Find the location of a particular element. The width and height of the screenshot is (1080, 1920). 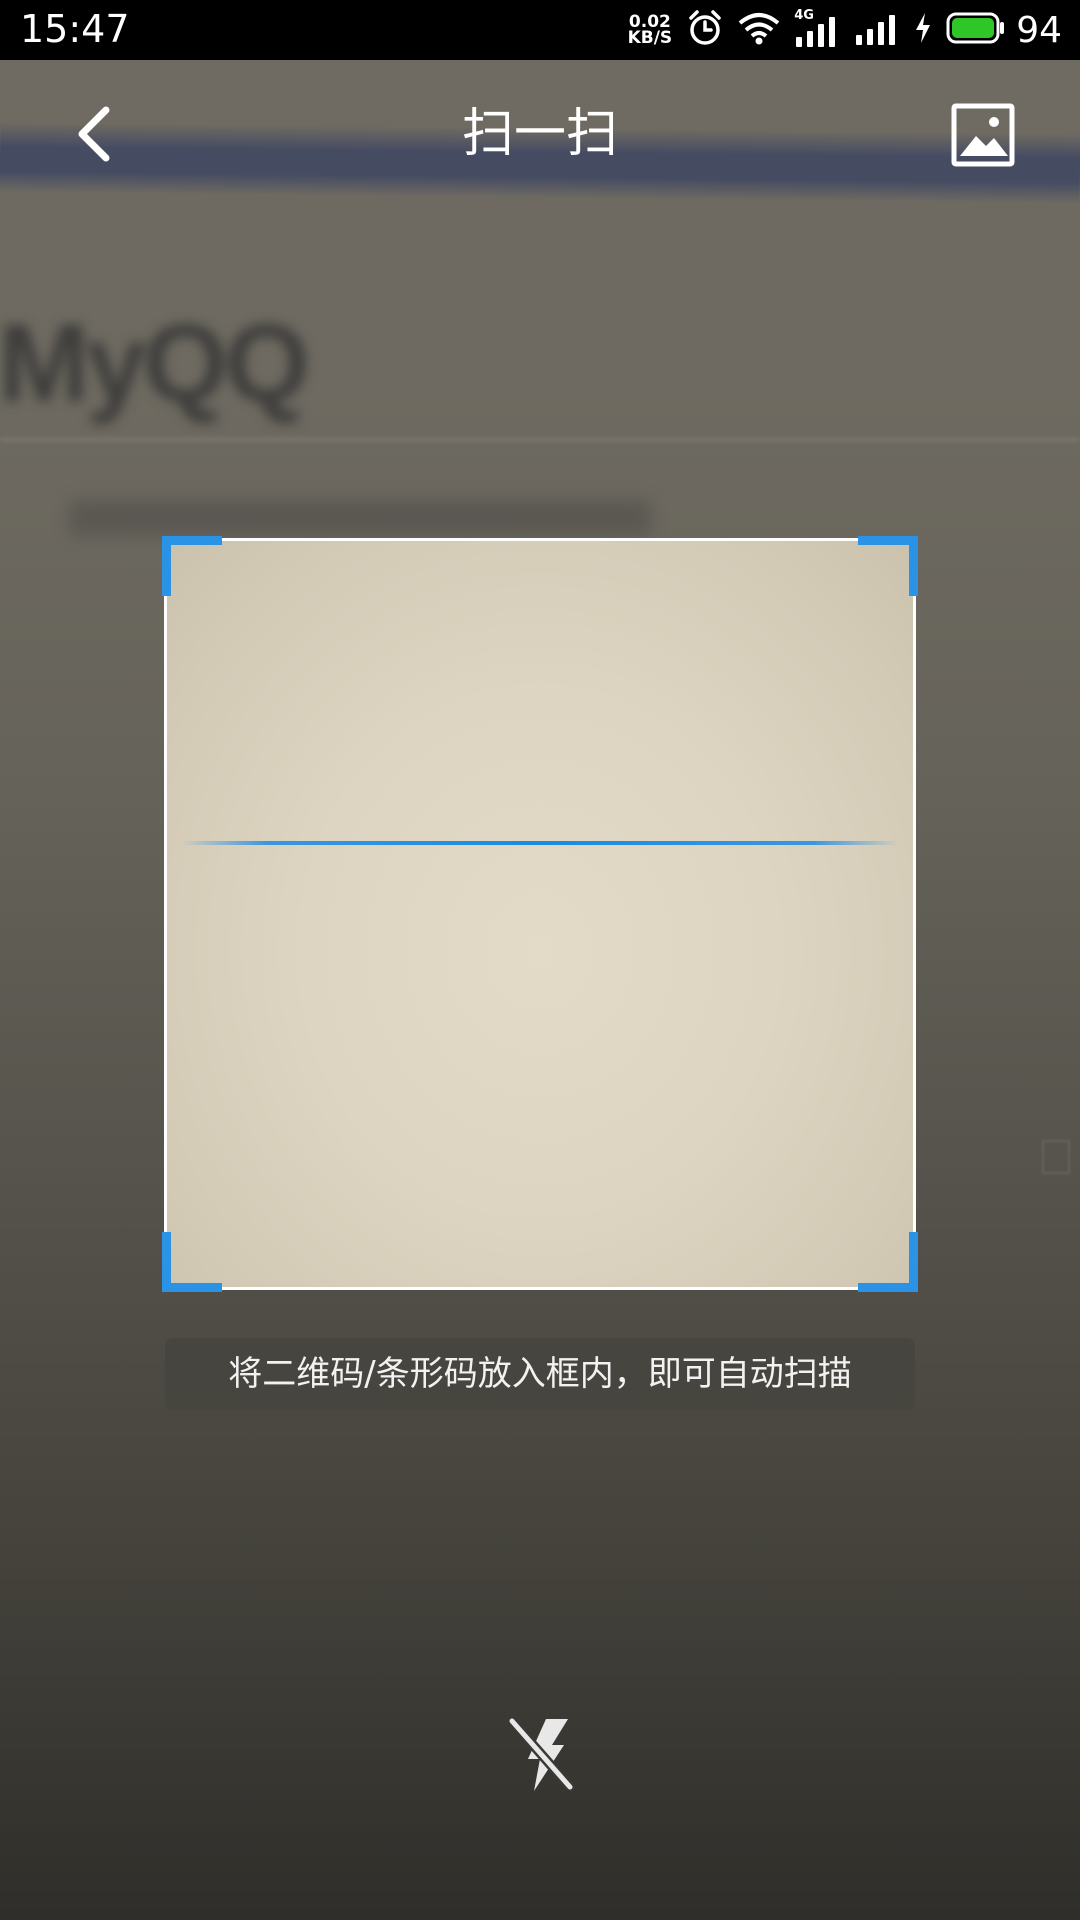

charging-icon is located at coordinates (923, 30).